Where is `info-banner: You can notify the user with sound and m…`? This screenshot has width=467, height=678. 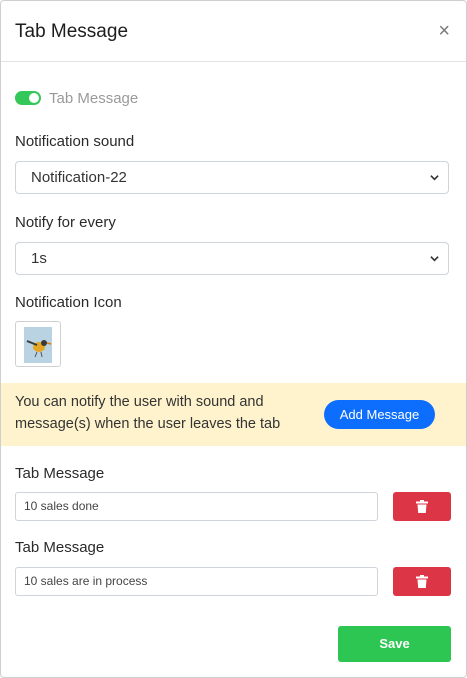 info-banner: You can notify the user with sound and m… is located at coordinates (233, 414).